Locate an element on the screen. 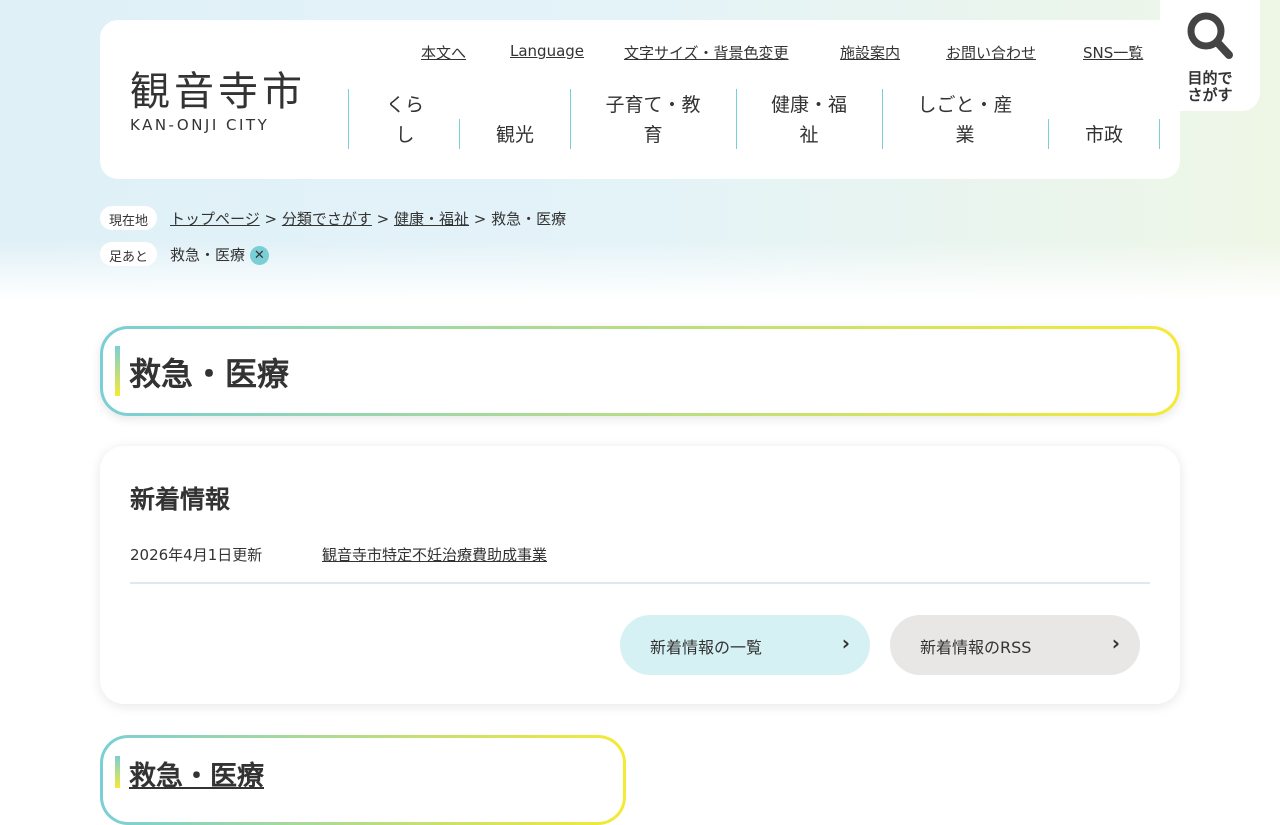 Image resolution: width=1280 pixels, height=825 pixels. contact-link: お問い合わせ is located at coordinates (991, 52).